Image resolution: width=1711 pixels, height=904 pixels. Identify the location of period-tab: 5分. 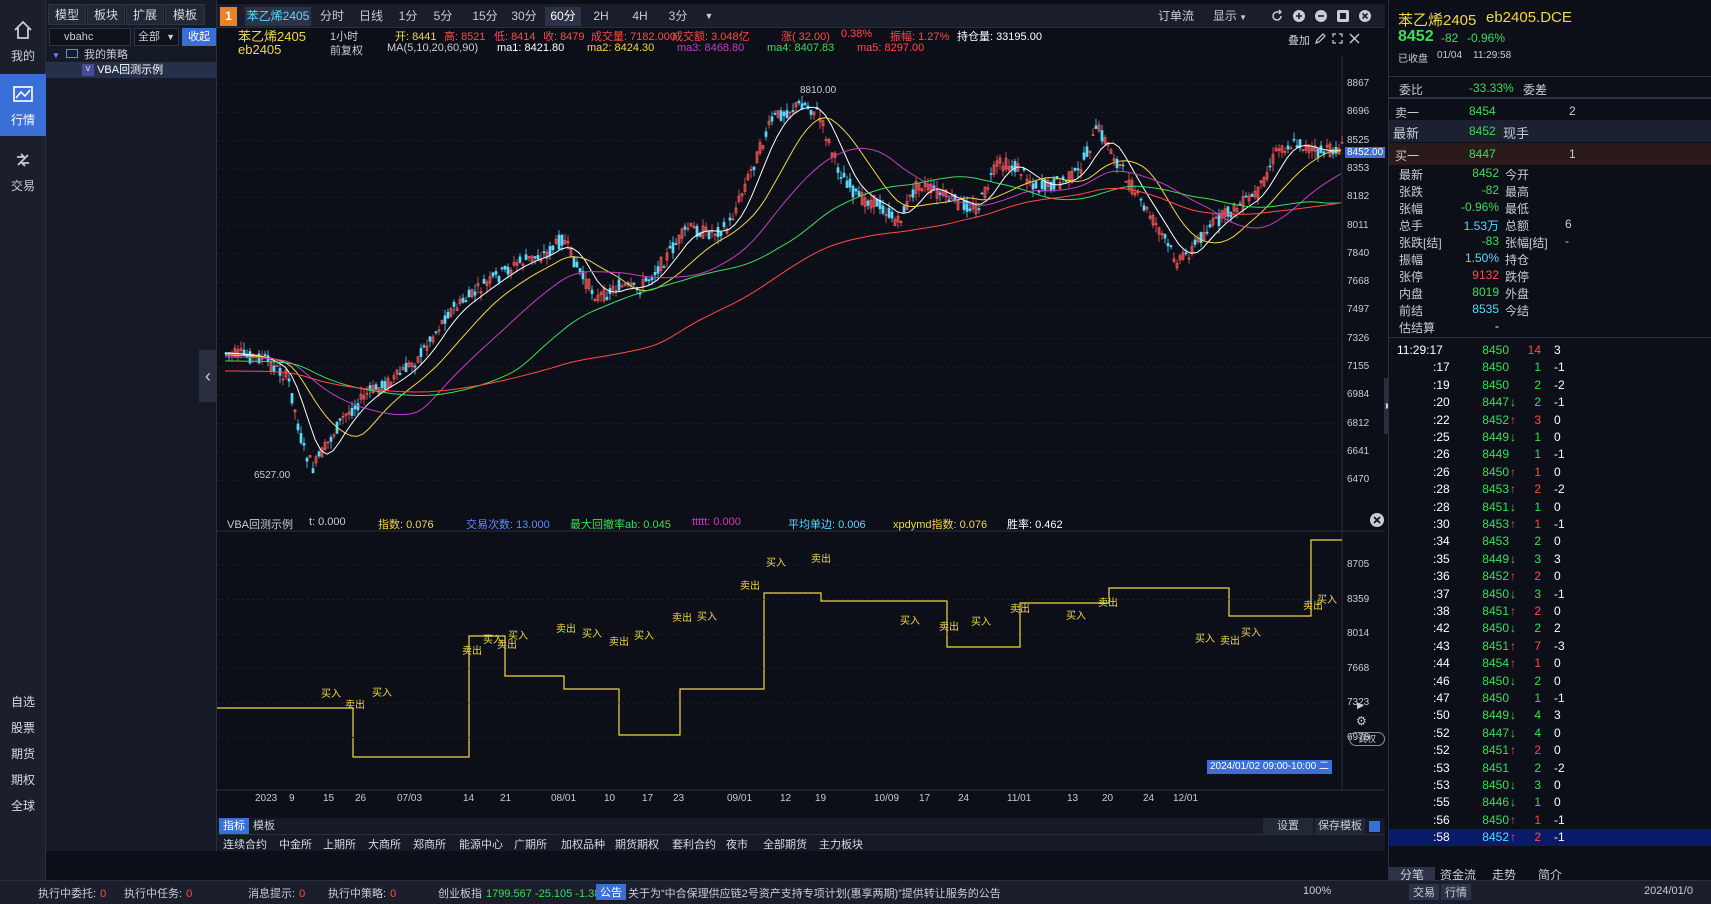
(443, 16).